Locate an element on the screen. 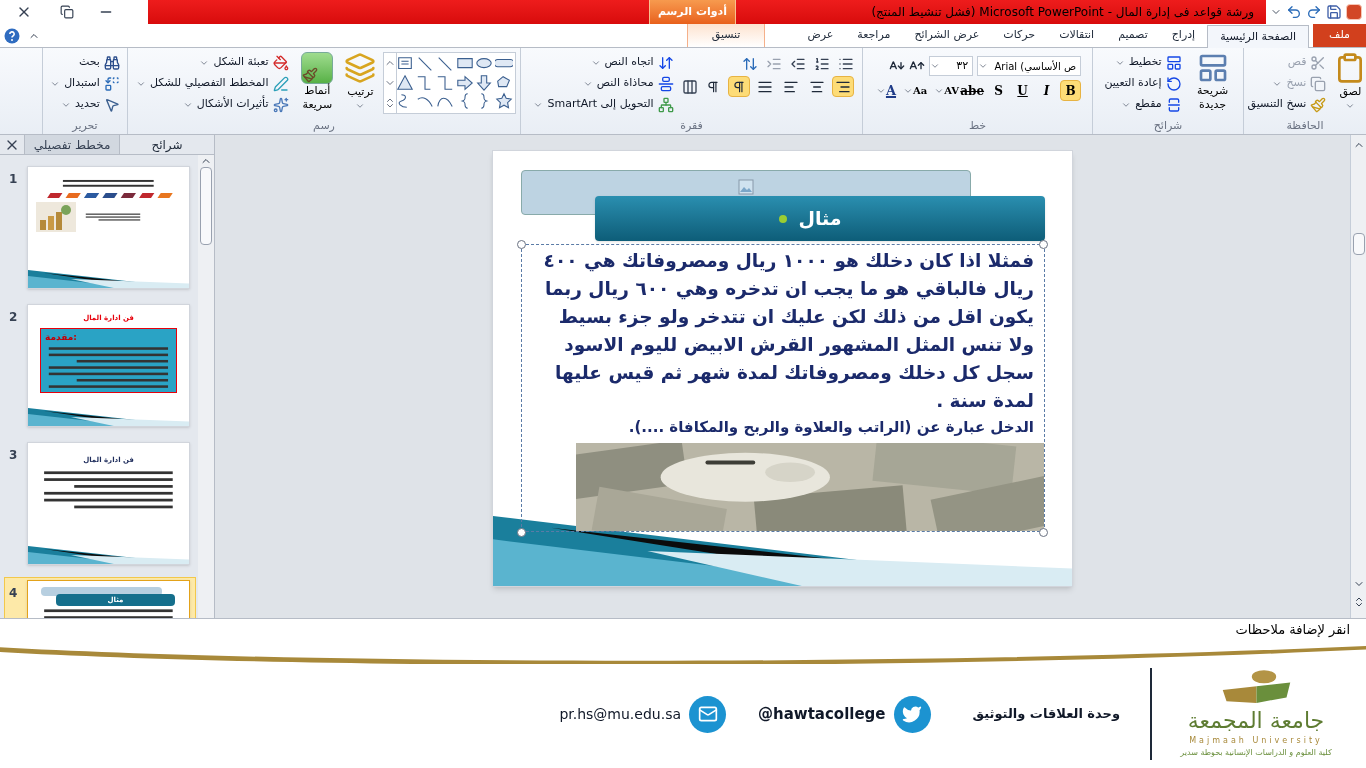  body-paragraph: الدخل عبارة عن (الراتب والعلاوة والربح والمكافاة ....). is located at coordinates (830, 427).